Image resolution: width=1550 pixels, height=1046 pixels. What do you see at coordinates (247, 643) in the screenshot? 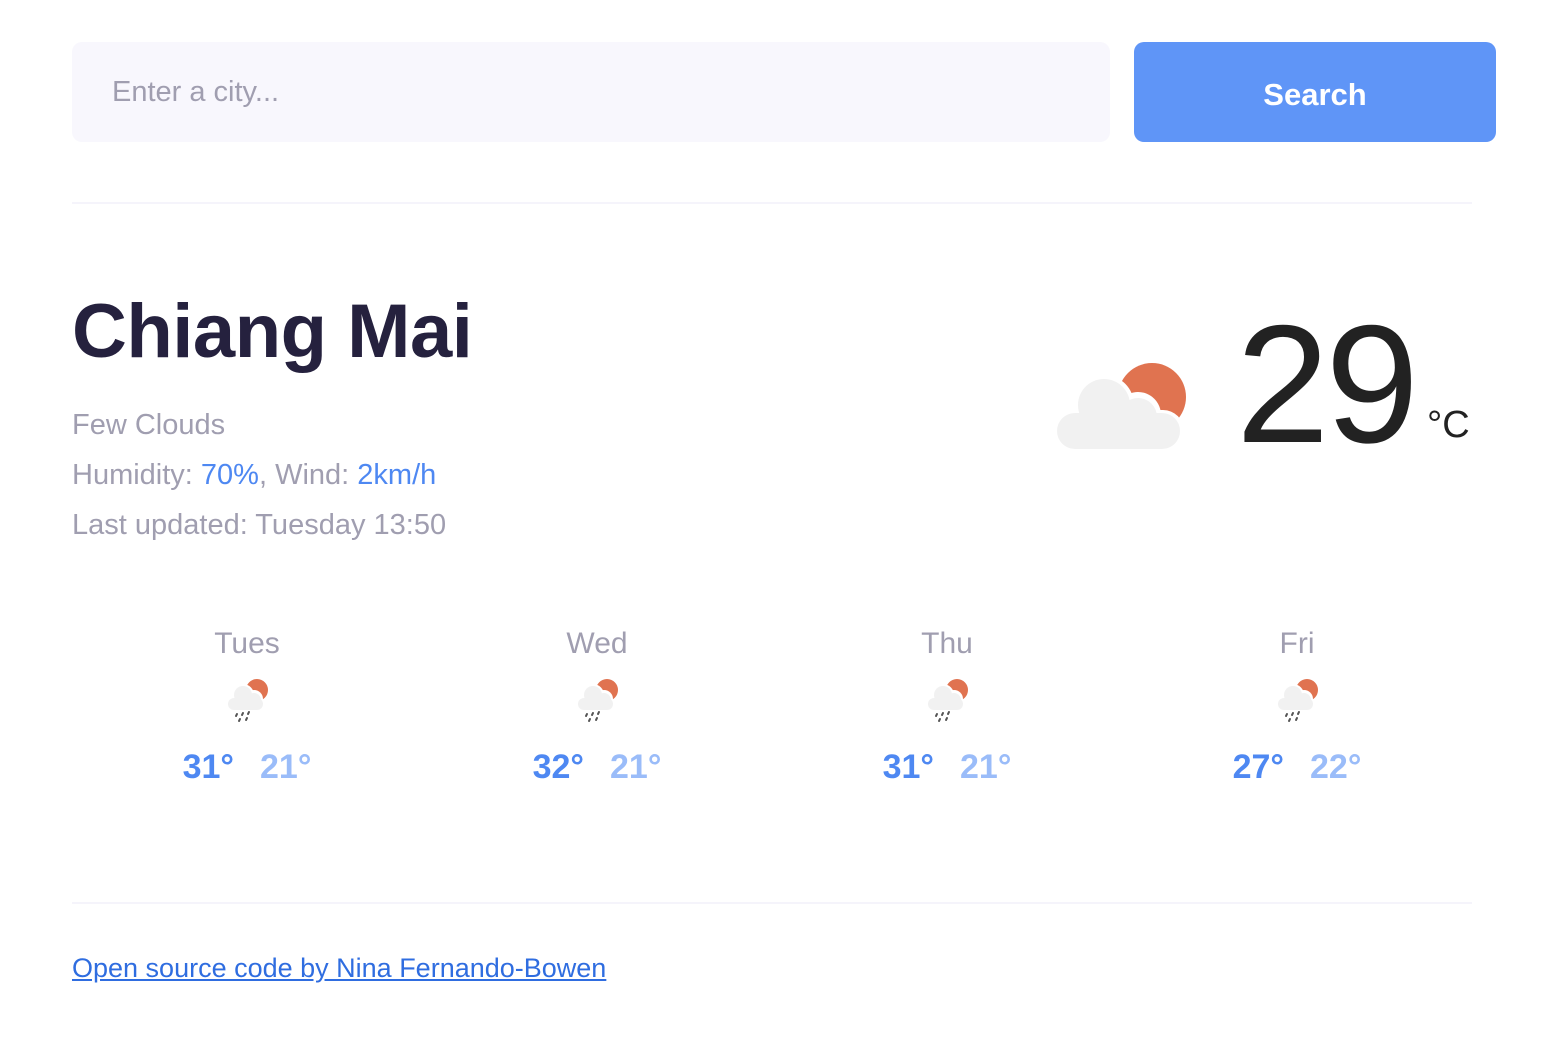
I see `forecast-day-label: Tues` at bounding box center [247, 643].